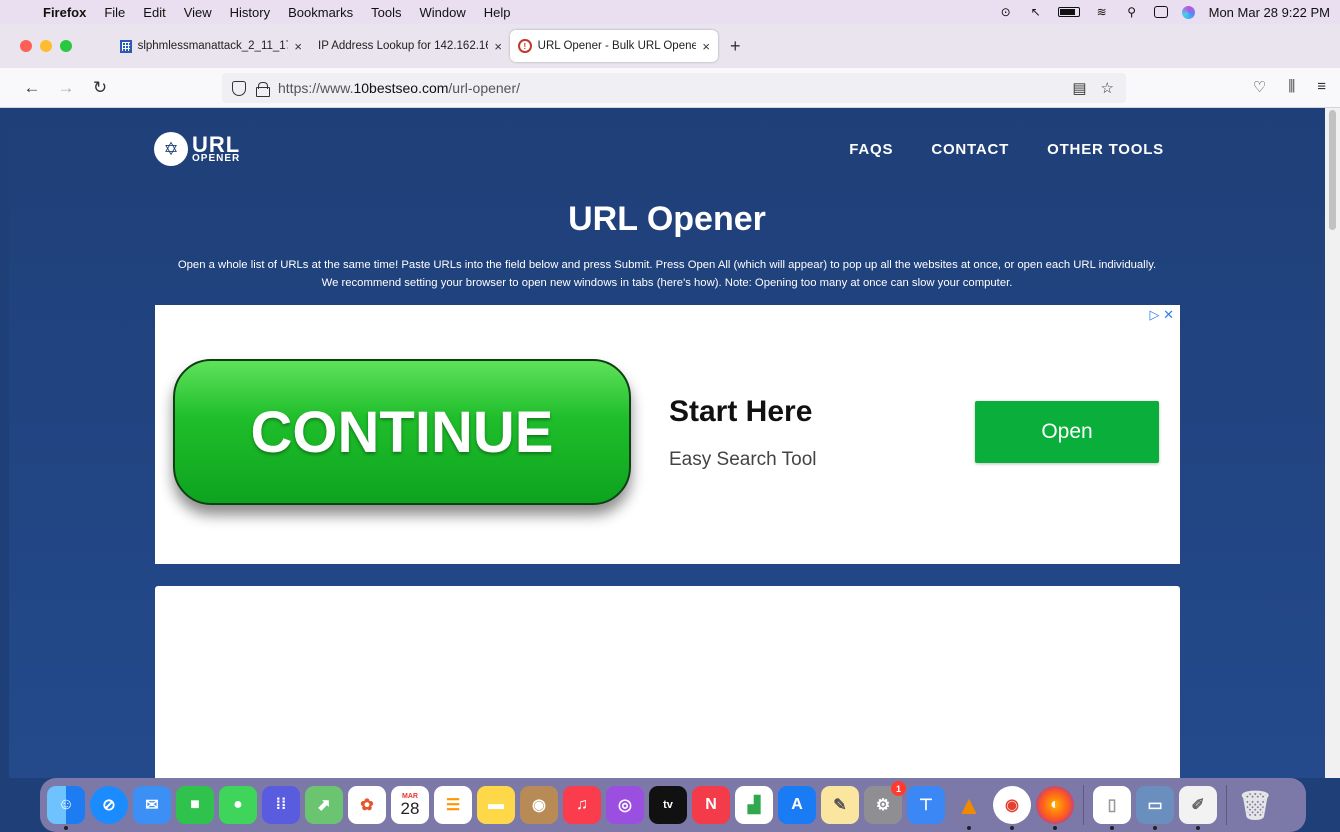  What do you see at coordinates (453, 805) in the screenshot?
I see `reminders-icon: ☰` at bounding box center [453, 805].